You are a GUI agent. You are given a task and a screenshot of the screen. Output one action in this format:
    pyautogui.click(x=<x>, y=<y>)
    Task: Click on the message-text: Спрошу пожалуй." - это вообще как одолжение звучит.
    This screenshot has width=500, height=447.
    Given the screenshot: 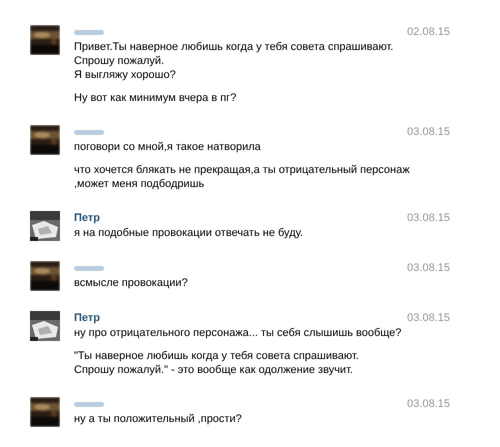 What is the action you would take?
    pyautogui.click(x=213, y=370)
    